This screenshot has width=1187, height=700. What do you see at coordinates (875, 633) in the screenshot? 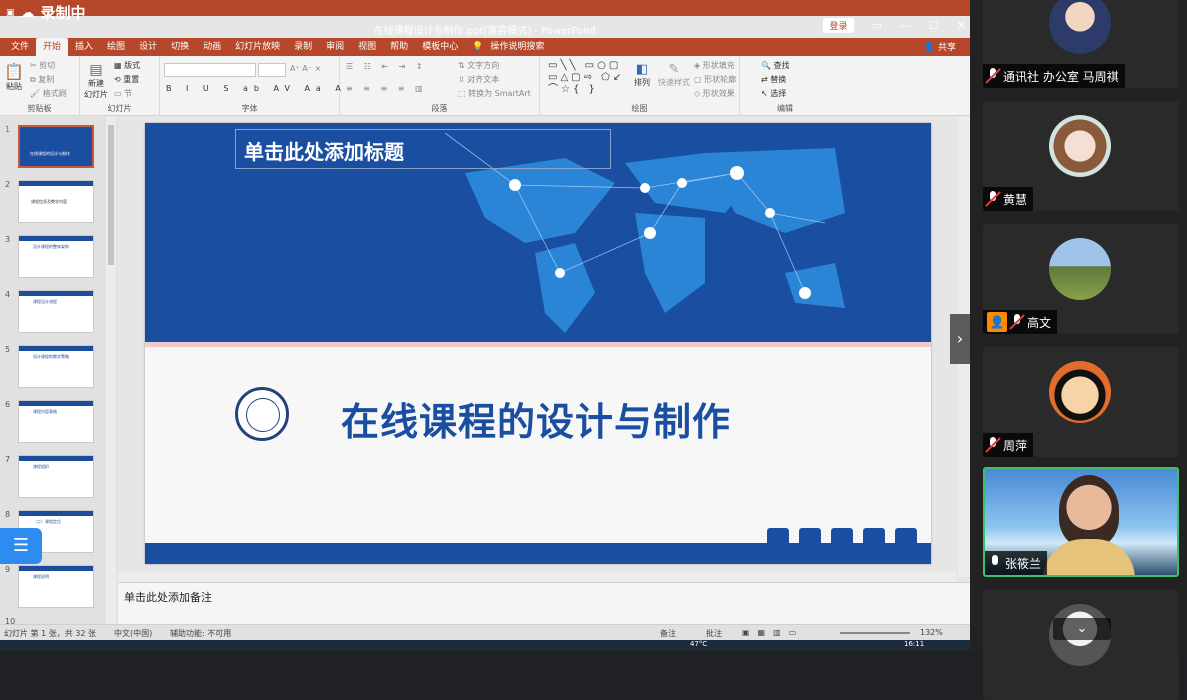
I see `zoom-slider` at bounding box center [875, 633].